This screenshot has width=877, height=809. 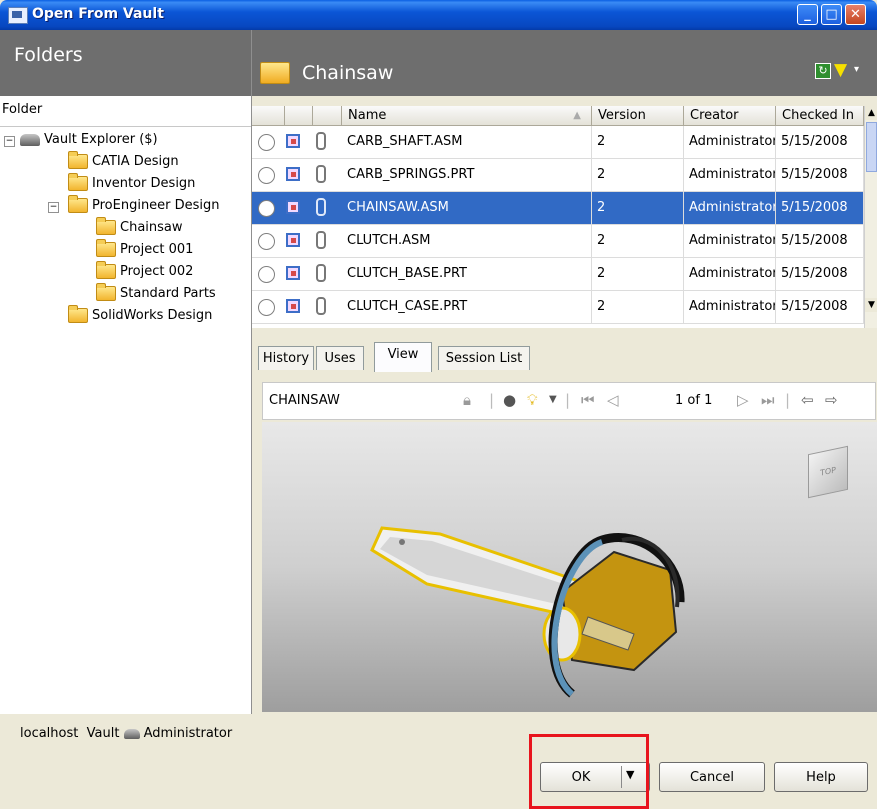 What do you see at coordinates (823, 71) in the screenshot?
I see `refresh-icon: ↻` at bounding box center [823, 71].